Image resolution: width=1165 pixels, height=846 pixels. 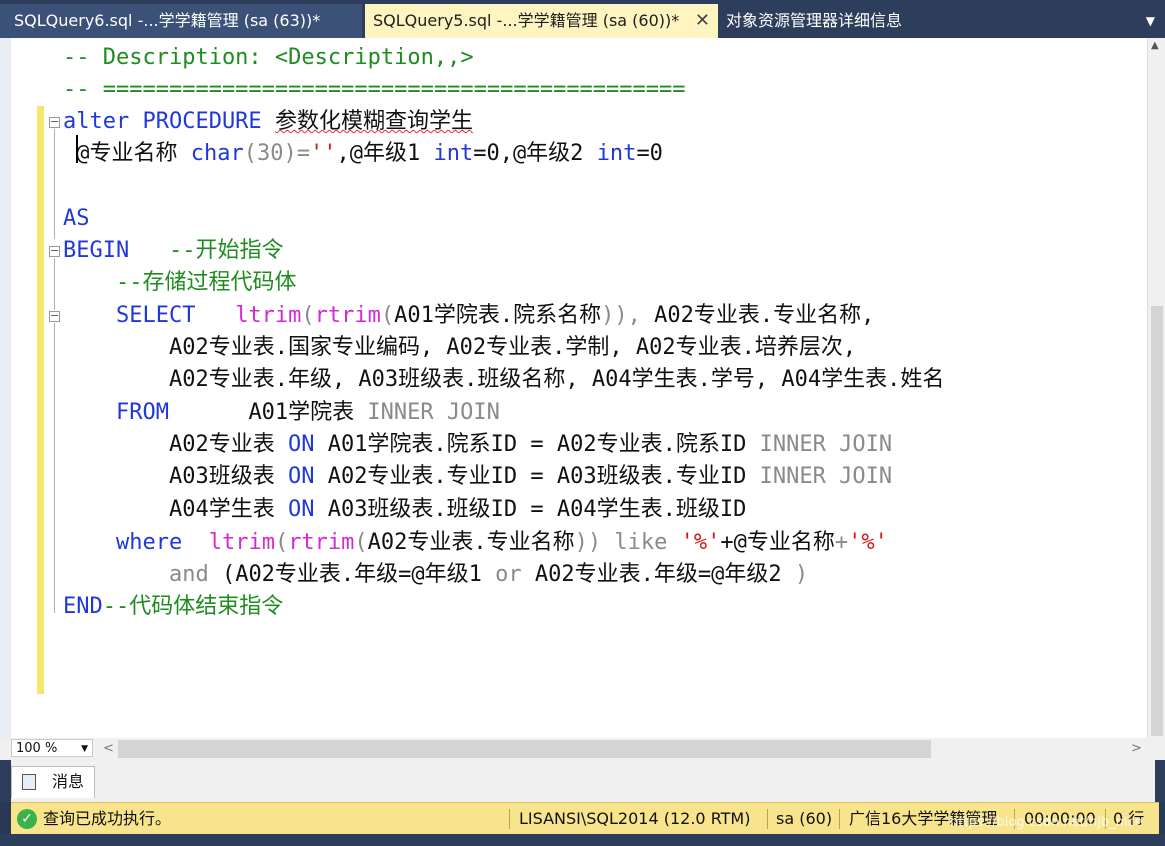 I want to click on status-server: LISANSI\SQL2014 (12.0 RTM), so click(x=635, y=818).